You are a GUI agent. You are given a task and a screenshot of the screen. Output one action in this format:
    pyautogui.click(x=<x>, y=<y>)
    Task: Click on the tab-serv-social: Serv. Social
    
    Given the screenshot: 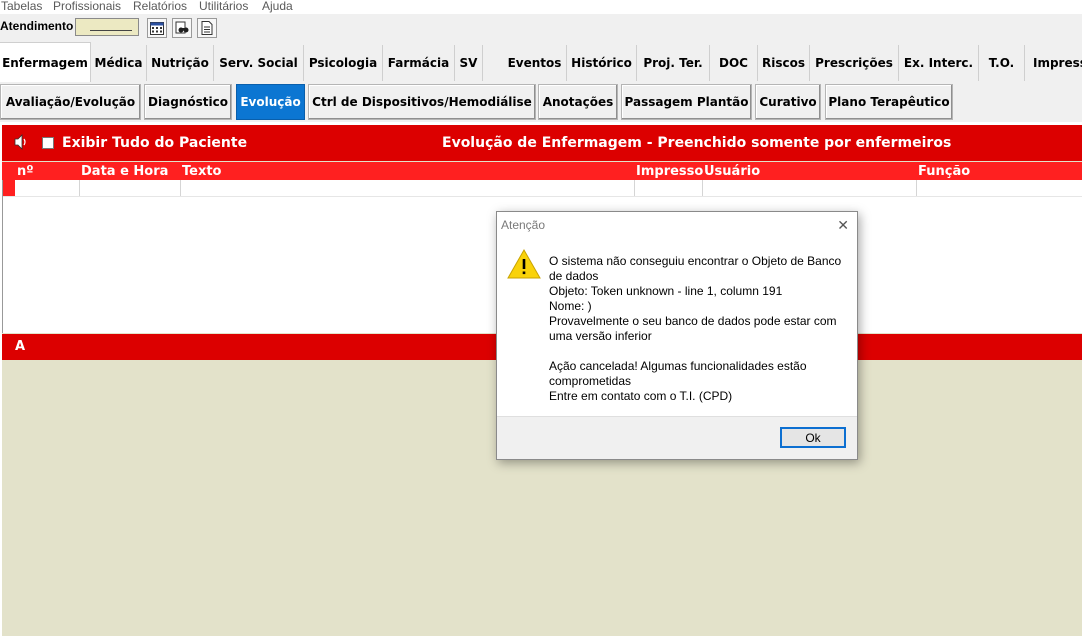 What is the action you would take?
    pyautogui.click(x=259, y=63)
    